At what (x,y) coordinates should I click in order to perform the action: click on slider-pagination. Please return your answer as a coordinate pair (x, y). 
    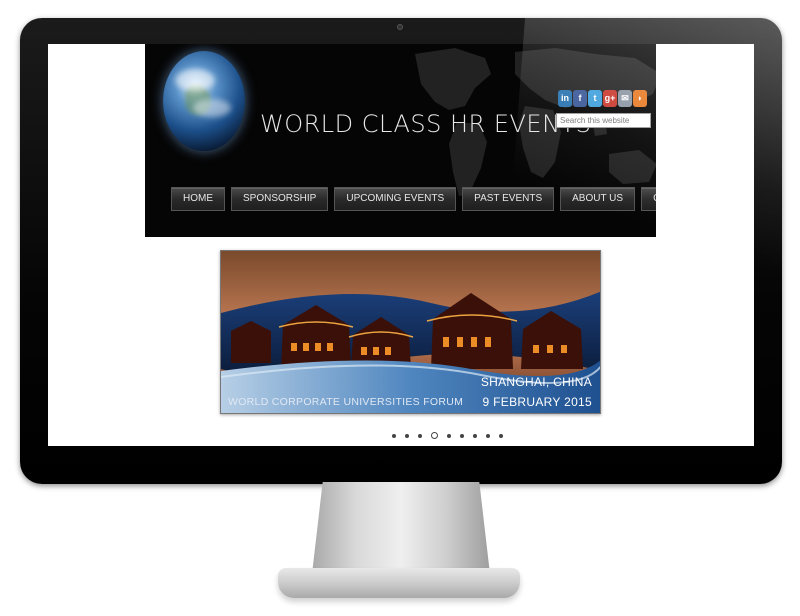
    Looking at the image, I should click on (447, 435).